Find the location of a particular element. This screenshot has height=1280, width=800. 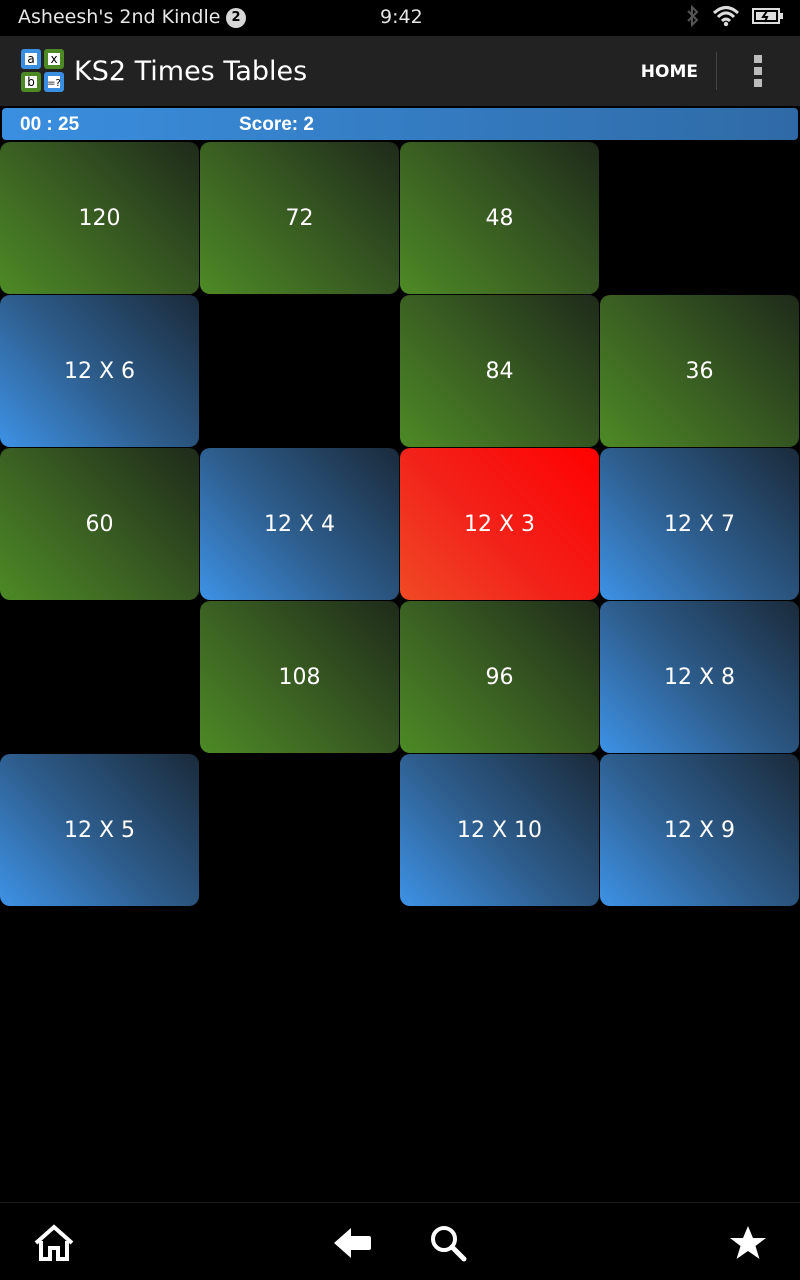

answer-tile: 96 is located at coordinates (499, 677).